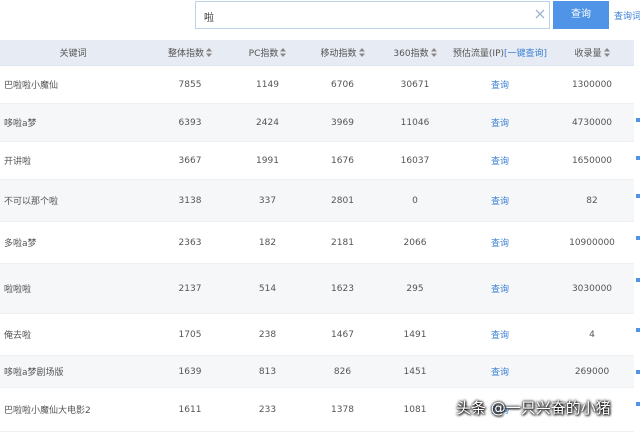  What do you see at coordinates (267, 84) in the screenshot?
I see `pc-cell: 1149` at bounding box center [267, 84].